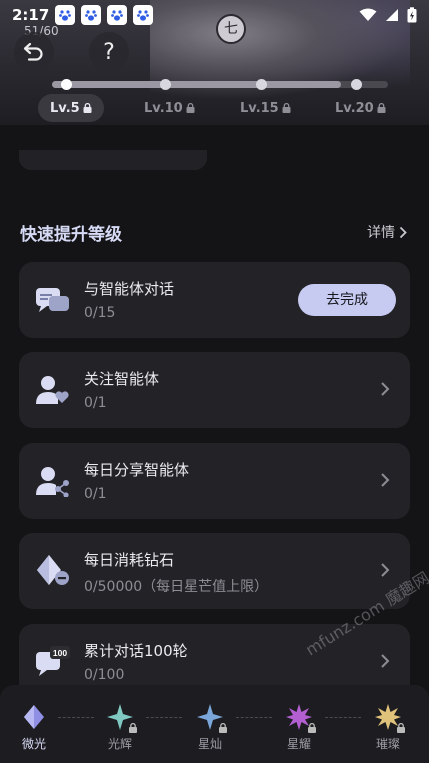 The height and width of the screenshot is (763, 429). Describe the element at coordinates (298, 744) in the screenshot. I see `tab-label: 星耀` at that location.